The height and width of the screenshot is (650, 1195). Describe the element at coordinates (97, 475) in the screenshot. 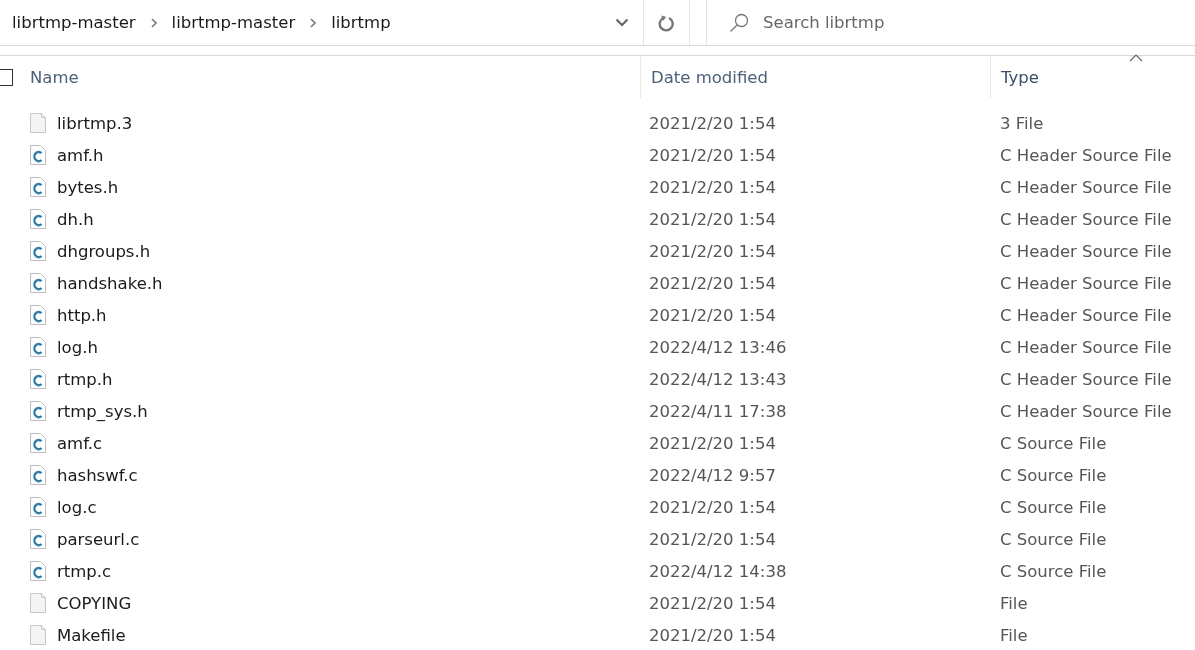

I see `file-name: hashswf.c` at that location.